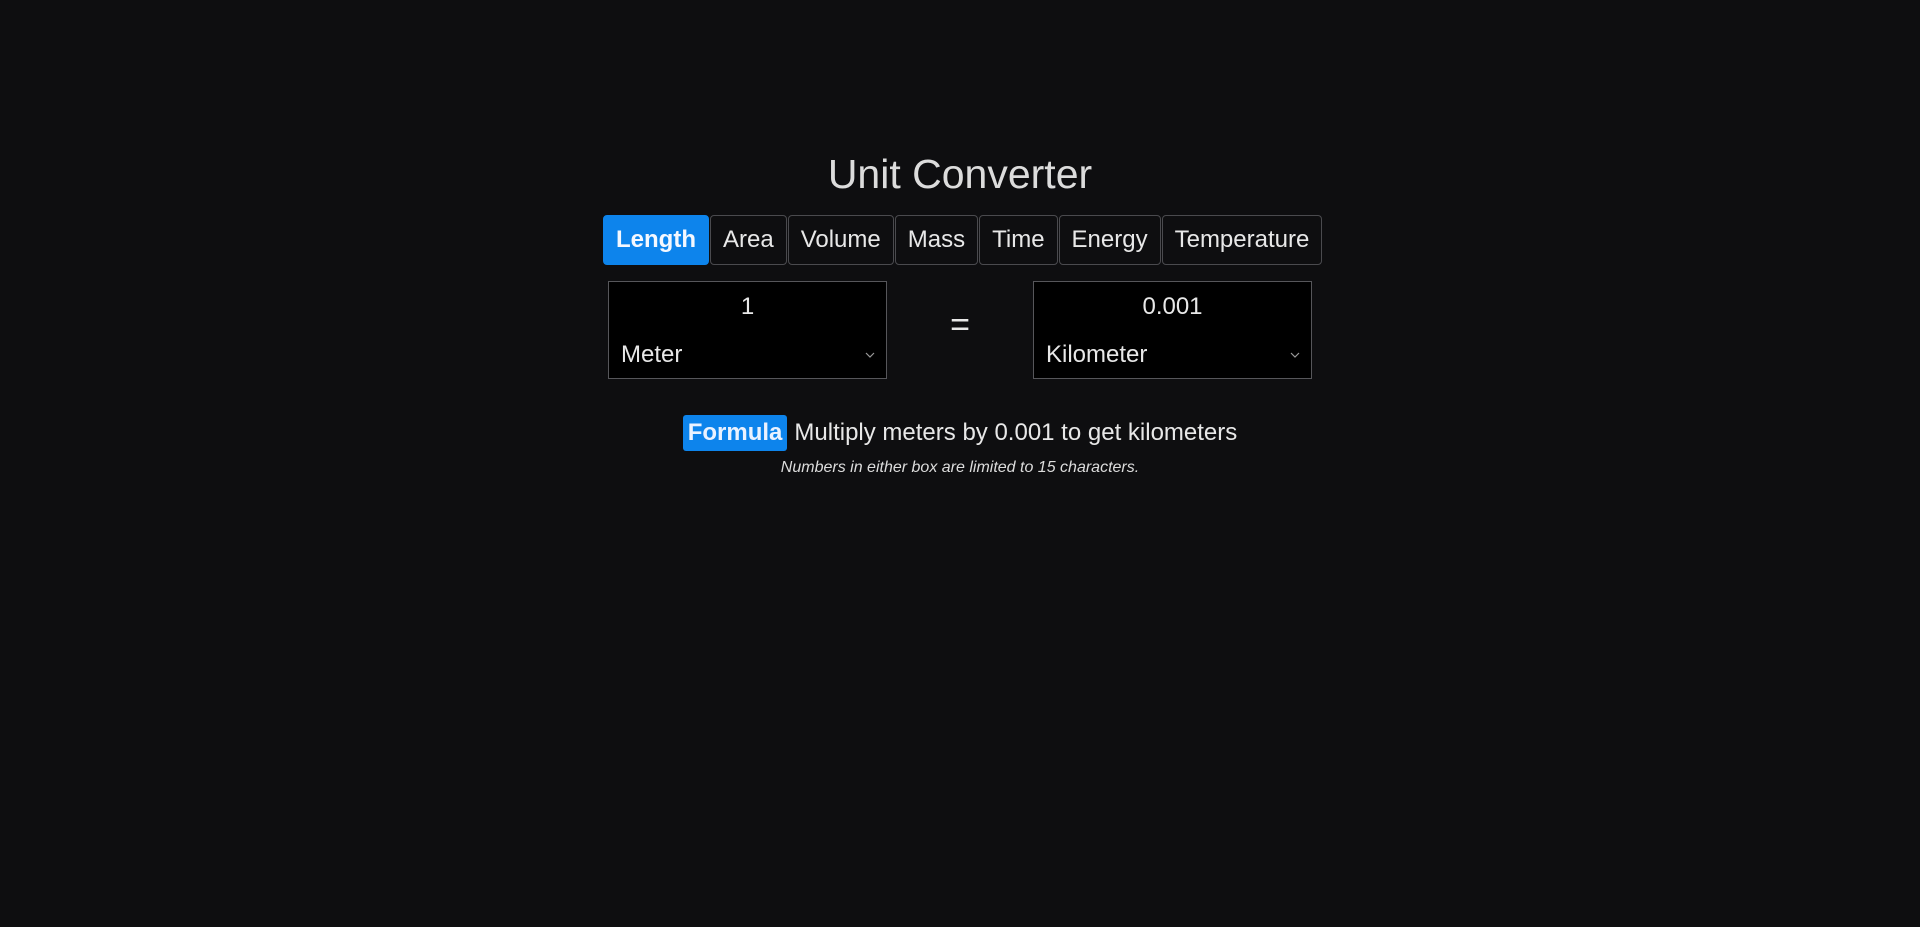  Describe the element at coordinates (1109, 240) in the screenshot. I see `tab-energy: Energy` at that location.